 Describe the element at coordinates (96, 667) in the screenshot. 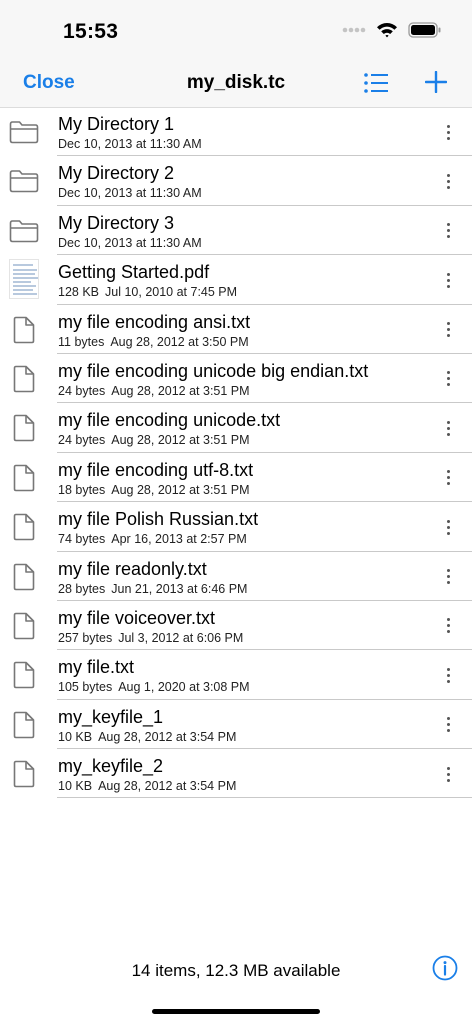

I see `file-name: my file.txt` at that location.